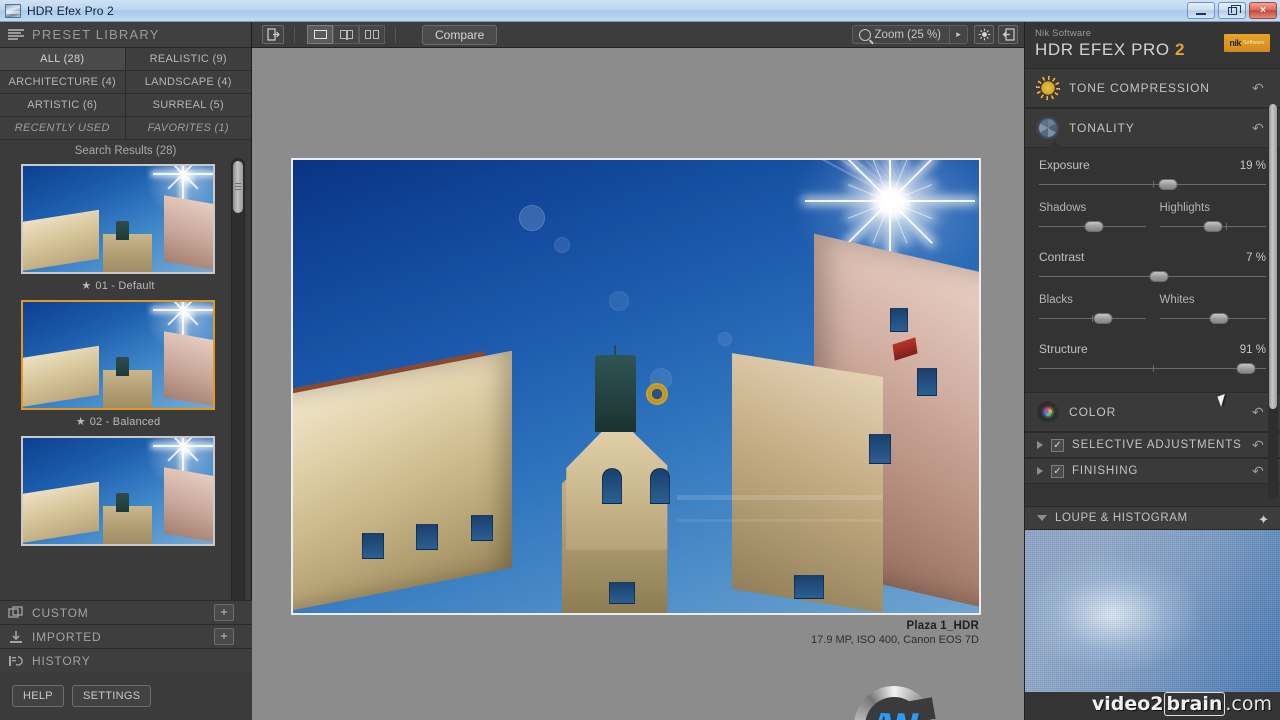 This screenshot has width=1280, height=720. What do you see at coordinates (1048, 88) in the screenshot?
I see `sun-icon` at bounding box center [1048, 88].